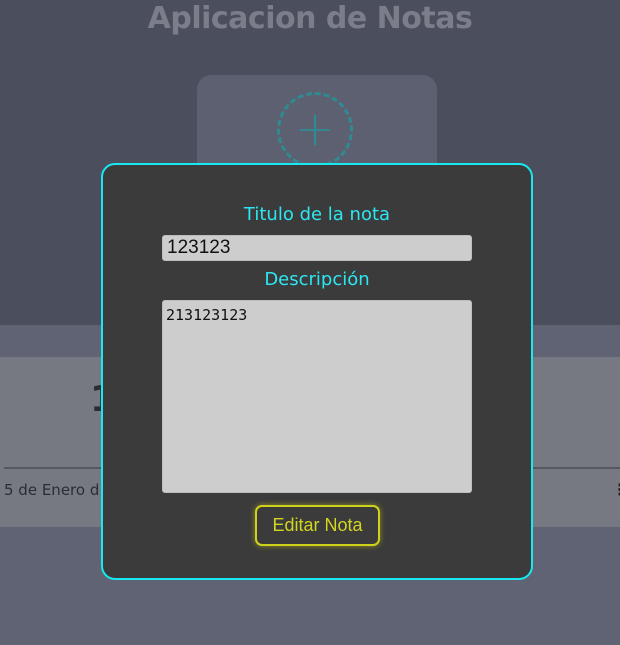  I want to click on more-vertical-icon: ⋮, so click(616, 489).